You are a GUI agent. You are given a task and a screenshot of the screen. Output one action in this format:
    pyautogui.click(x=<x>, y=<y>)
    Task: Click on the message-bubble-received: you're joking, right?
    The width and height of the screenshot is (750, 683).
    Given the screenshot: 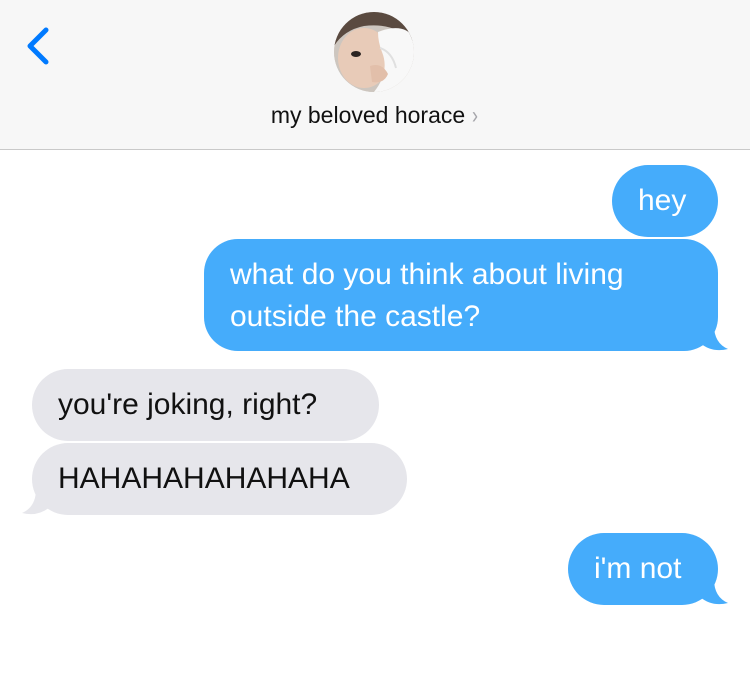 What is the action you would take?
    pyautogui.click(x=205, y=405)
    